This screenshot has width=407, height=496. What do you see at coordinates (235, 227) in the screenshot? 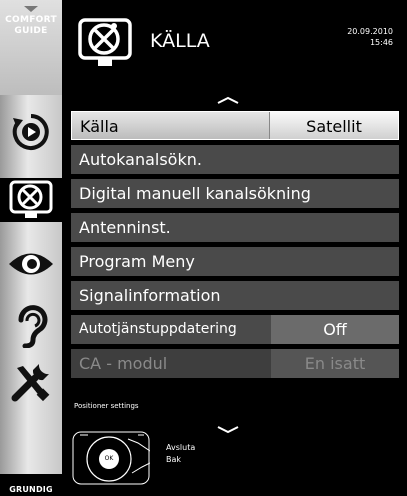
I see `menu-row-antenna-settings: Antenninst.` at bounding box center [235, 227].